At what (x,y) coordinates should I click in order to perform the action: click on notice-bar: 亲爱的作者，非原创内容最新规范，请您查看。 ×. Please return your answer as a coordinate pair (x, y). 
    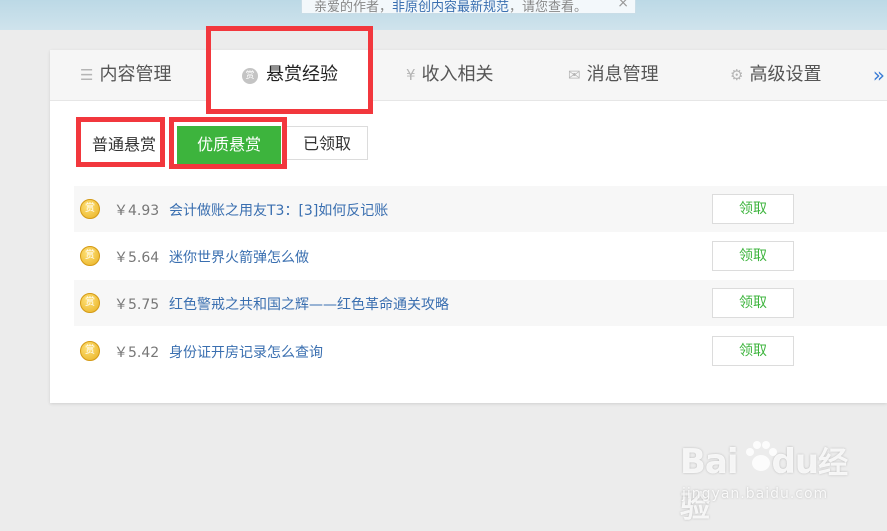
    Looking at the image, I should click on (468, 7).